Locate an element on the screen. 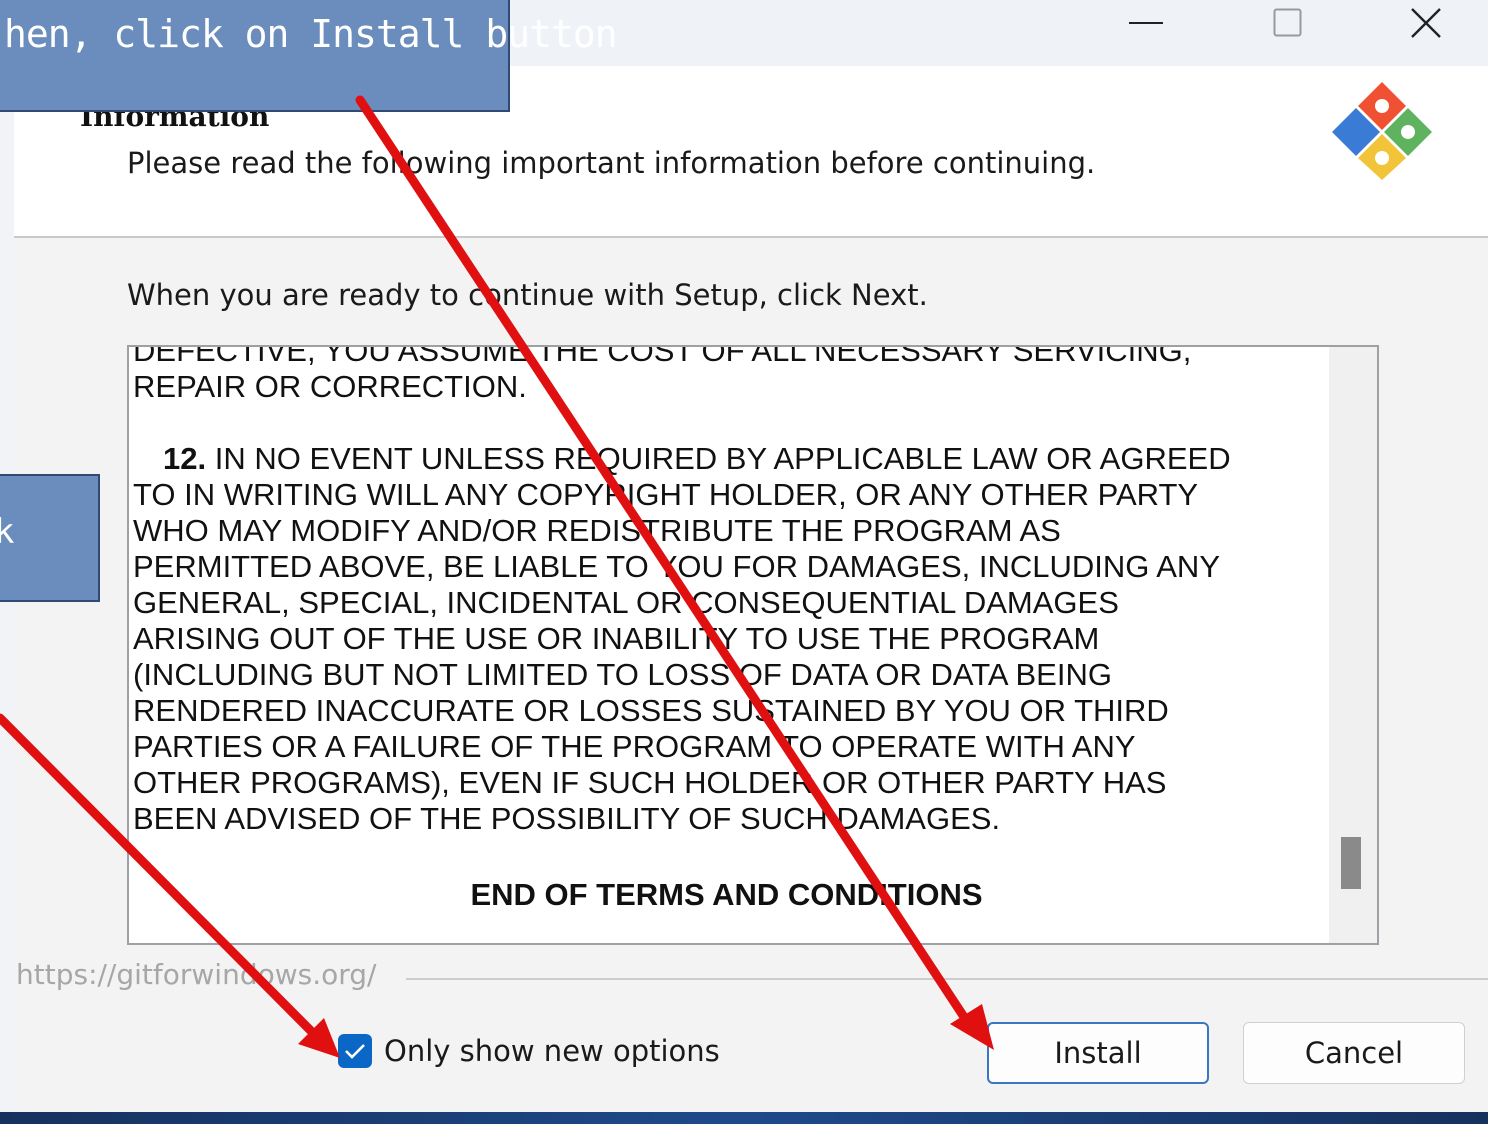 The image size is (1488, 1124). install-button: Install is located at coordinates (1098, 1053).